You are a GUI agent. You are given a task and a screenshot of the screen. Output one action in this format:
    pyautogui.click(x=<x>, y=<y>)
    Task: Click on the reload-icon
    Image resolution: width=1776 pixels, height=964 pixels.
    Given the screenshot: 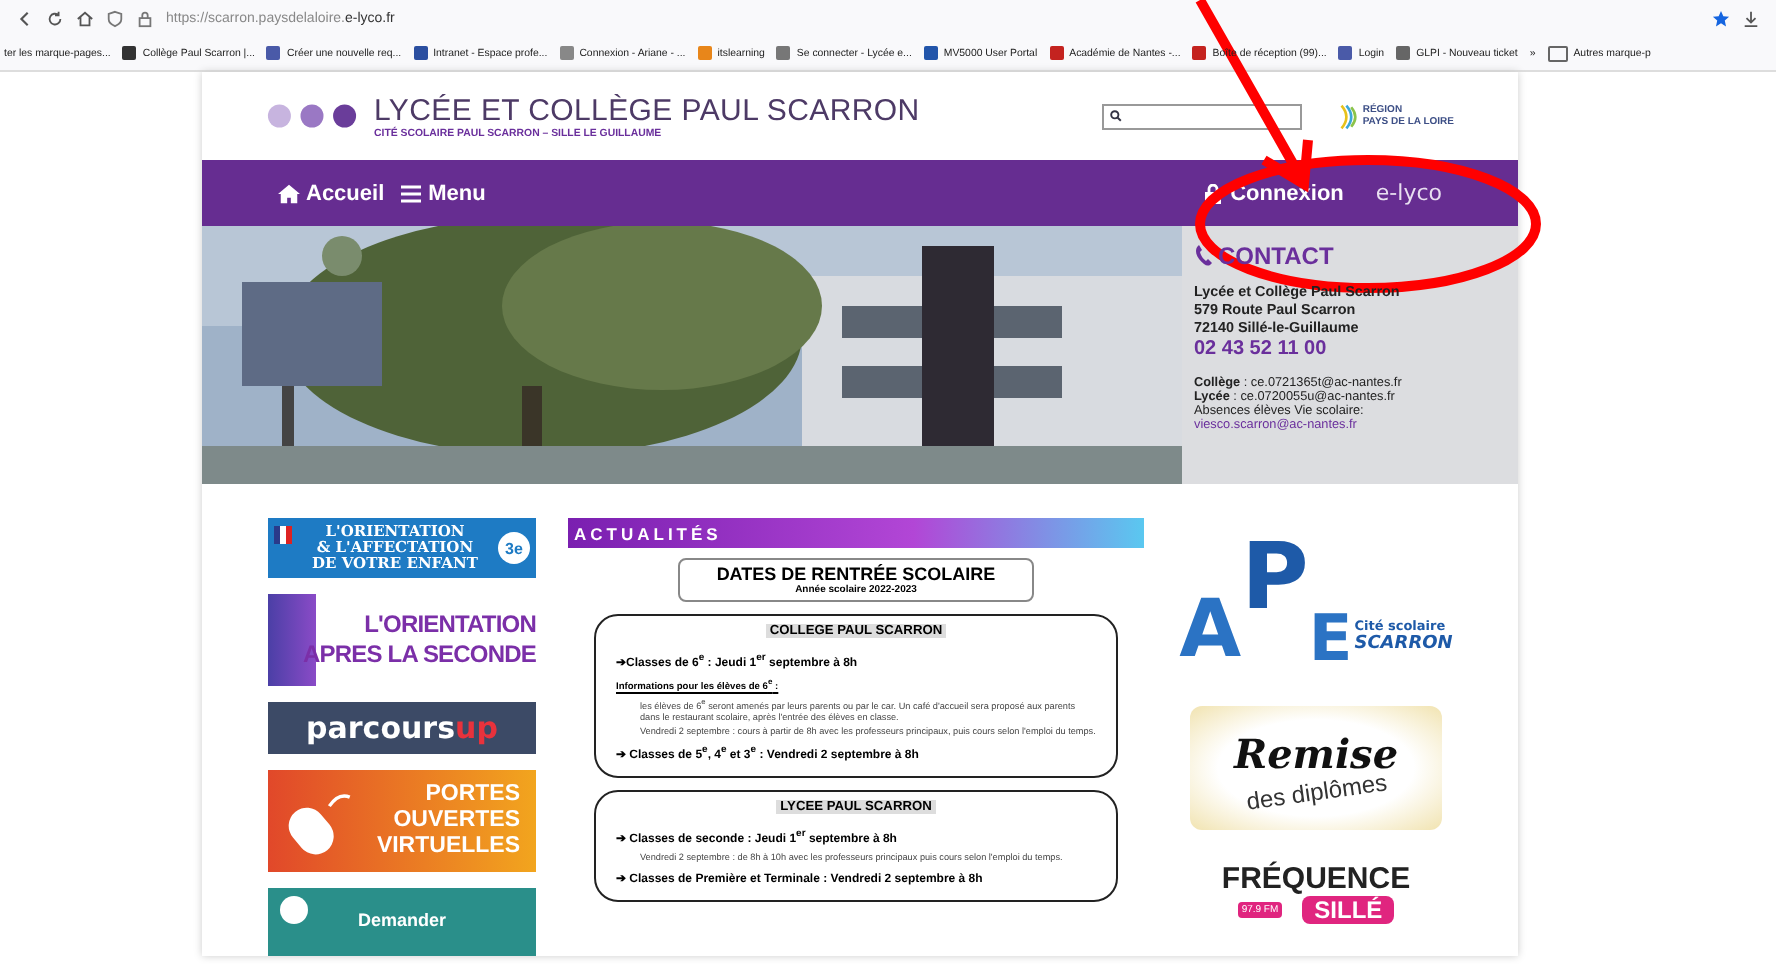 What is the action you would take?
    pyautogui.click(x=55, y=18)
    